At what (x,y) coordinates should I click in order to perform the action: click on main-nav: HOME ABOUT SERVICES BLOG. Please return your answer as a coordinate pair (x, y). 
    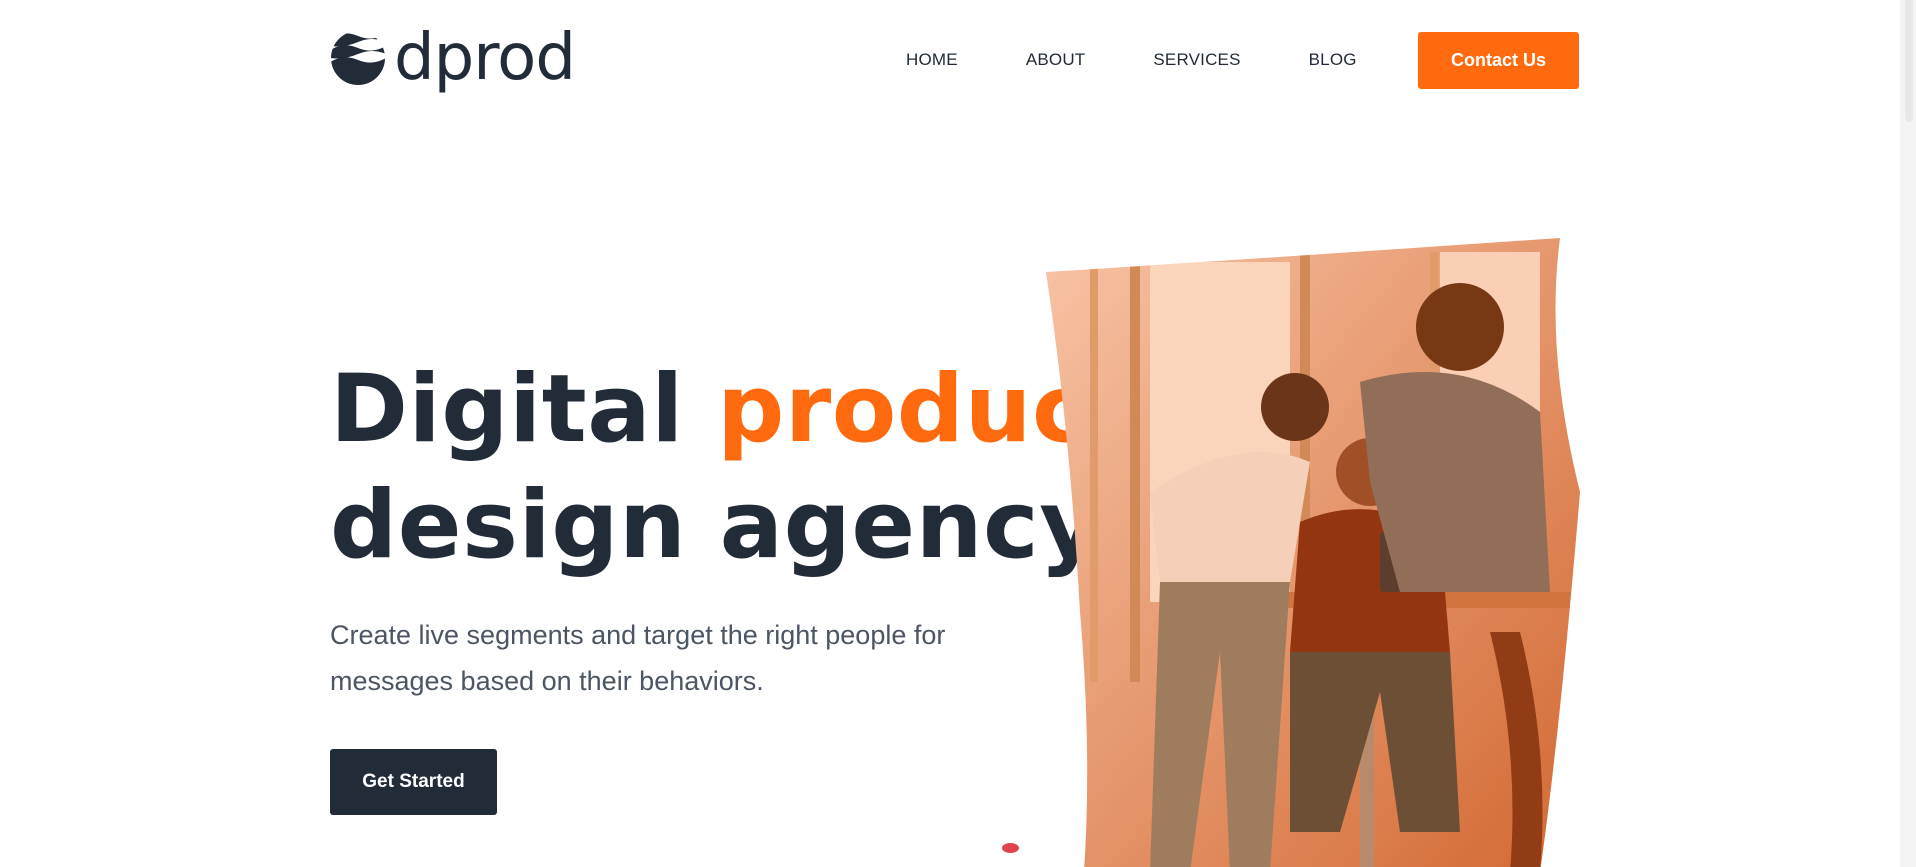
    Looking at the image, I should click on (1131, 60).